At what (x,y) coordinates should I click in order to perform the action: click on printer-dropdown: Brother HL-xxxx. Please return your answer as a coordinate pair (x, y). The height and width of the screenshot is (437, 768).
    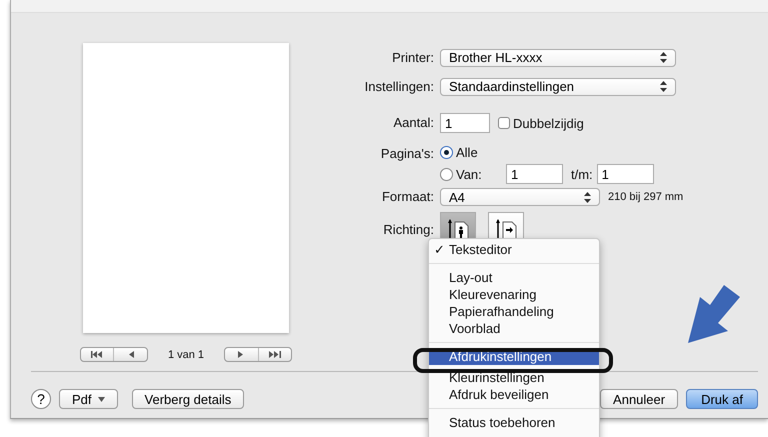
    Looking at the image, I should click on (558, 57).